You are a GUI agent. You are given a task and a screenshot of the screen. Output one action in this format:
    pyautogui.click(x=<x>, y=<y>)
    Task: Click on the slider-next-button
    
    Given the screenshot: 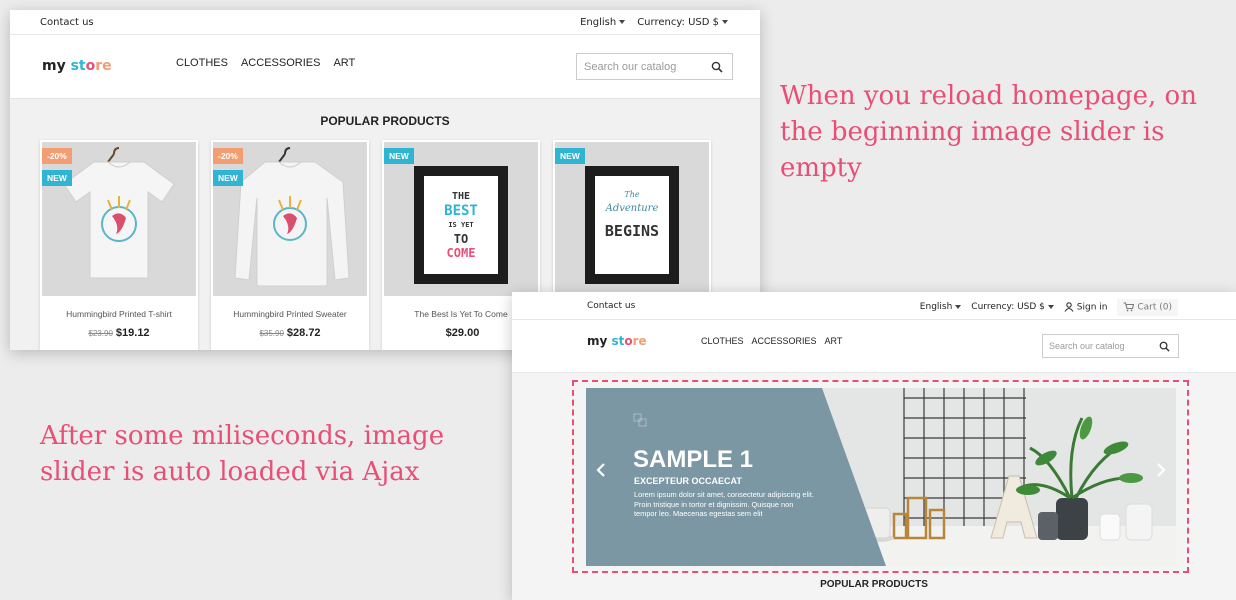 What is the action you would take?
    pyautogui.click(x=1161, y=472)
    